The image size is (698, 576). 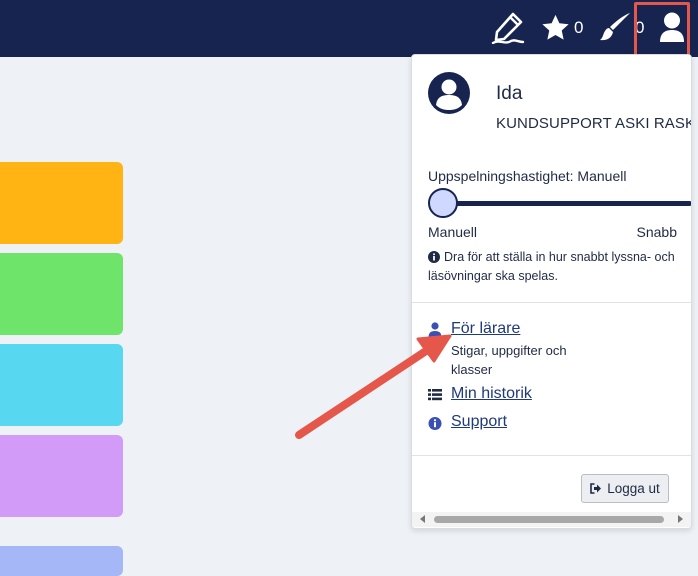 I want to click on star-icon, so click(x=555, y=27).